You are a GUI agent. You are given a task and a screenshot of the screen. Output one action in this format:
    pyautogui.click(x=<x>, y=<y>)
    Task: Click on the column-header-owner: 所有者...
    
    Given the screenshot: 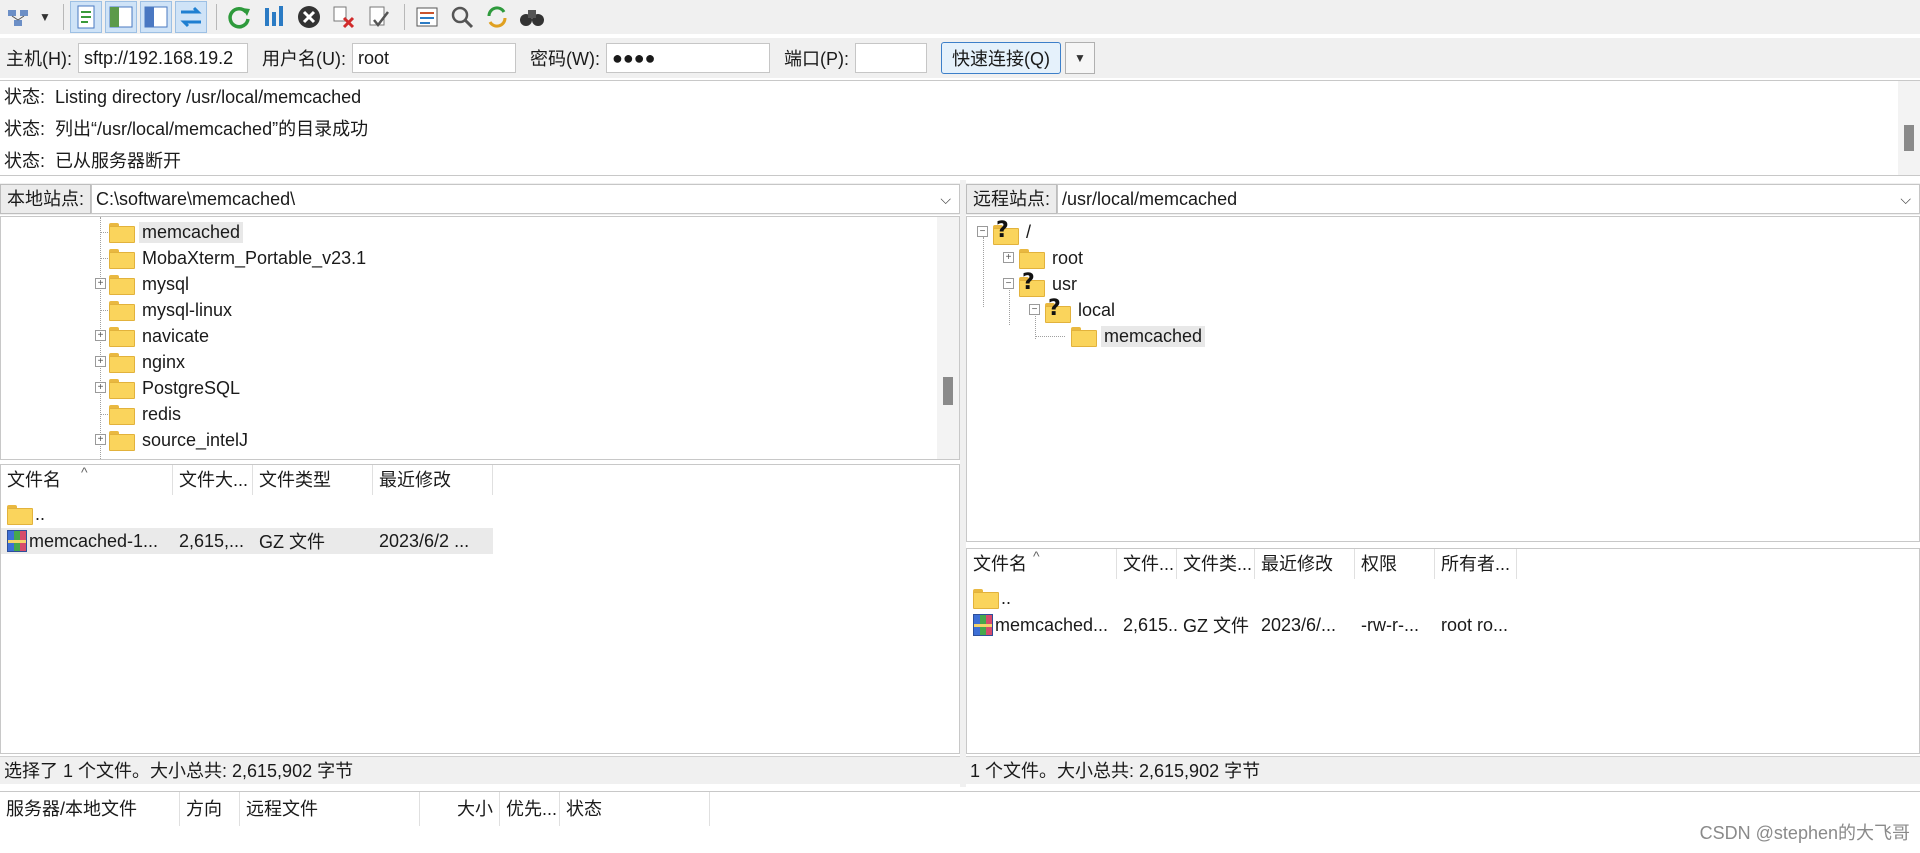 What is the action you would take?
    pyautogui.click(x=1476, y=564)
    